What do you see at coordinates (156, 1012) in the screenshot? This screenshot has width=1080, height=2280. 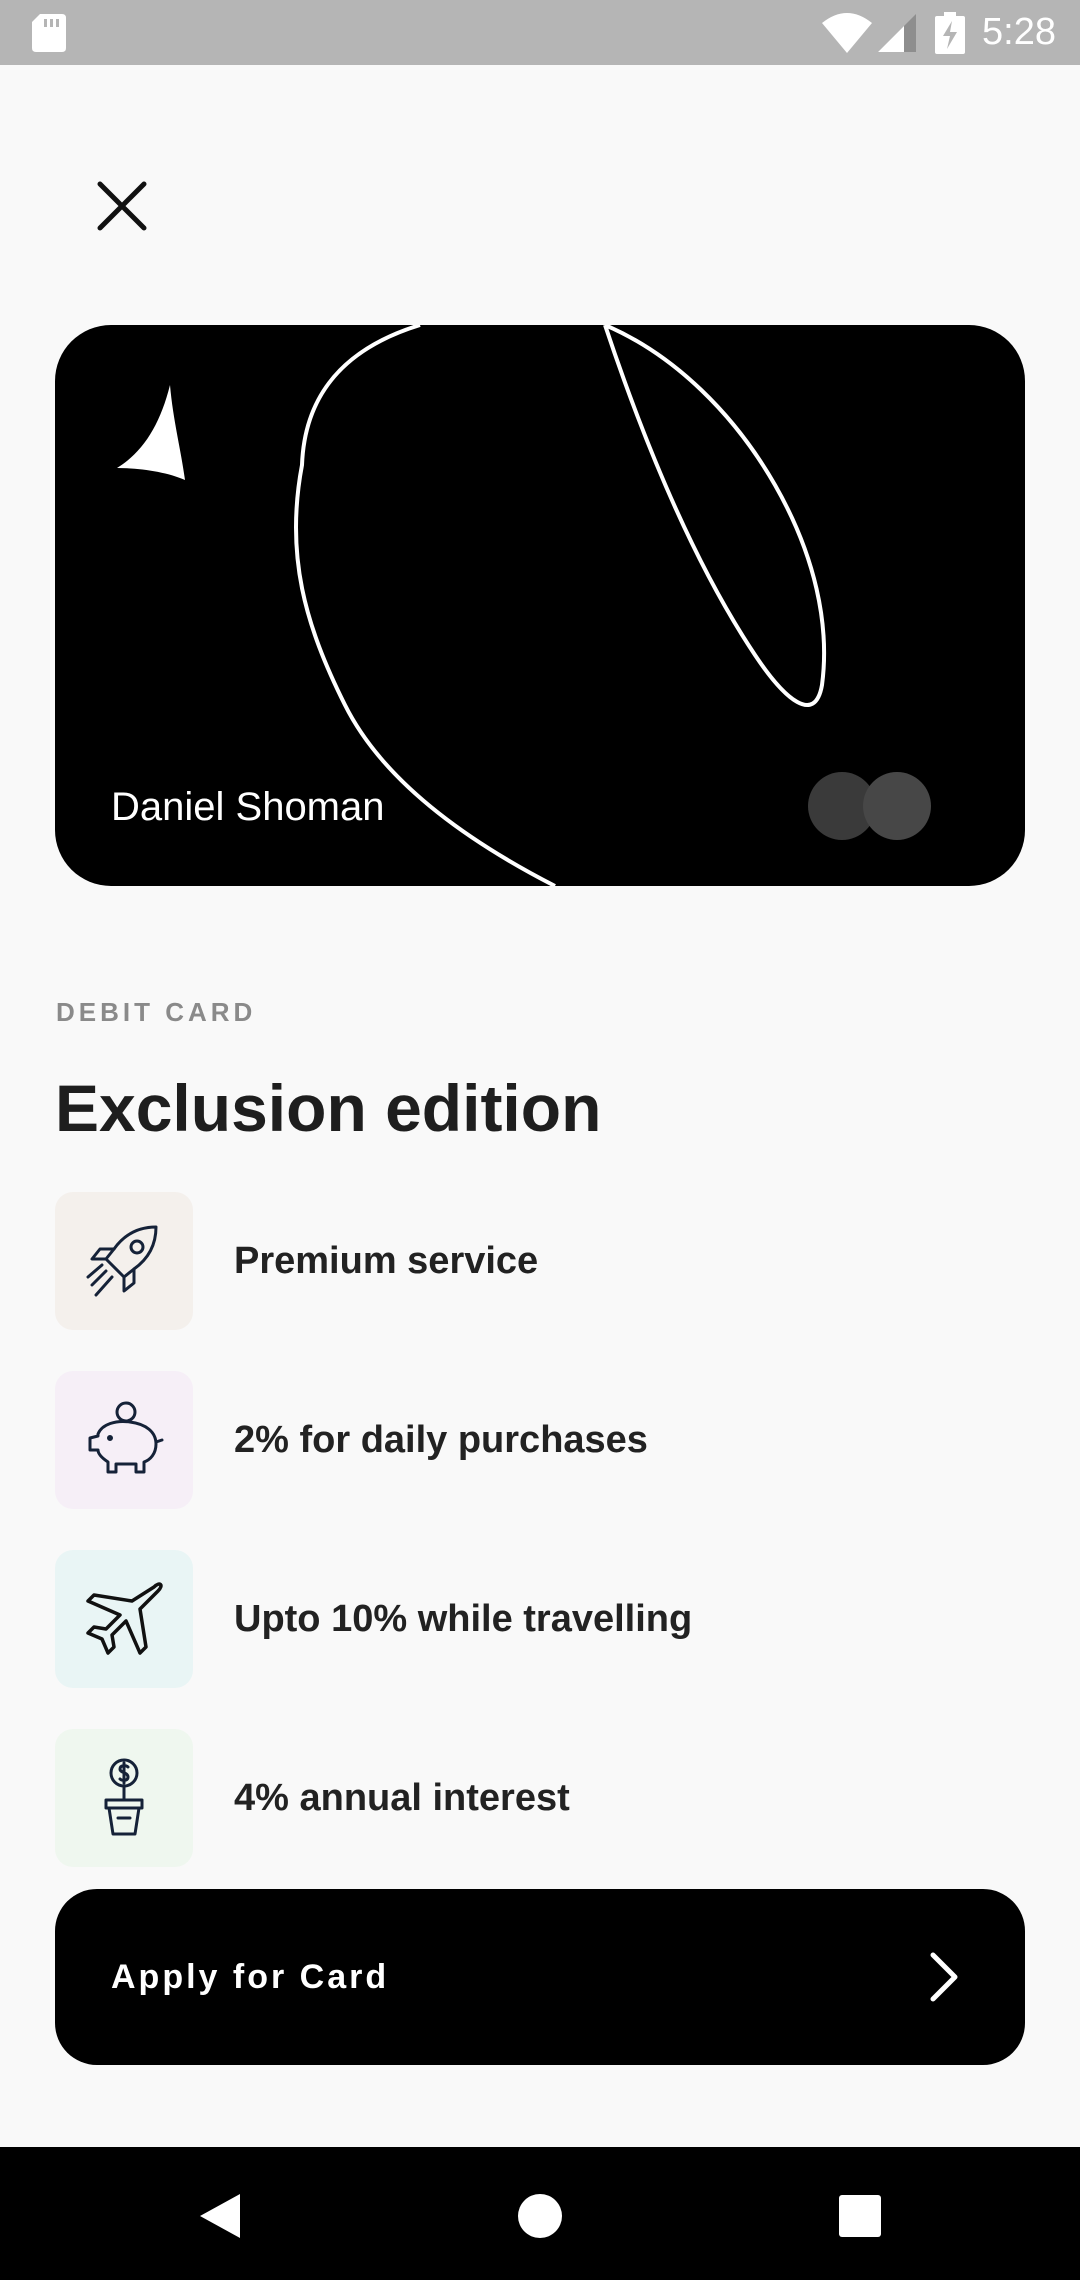 I see `card-type-label: DEBIT CARD` at bounding box center [156, 1012].